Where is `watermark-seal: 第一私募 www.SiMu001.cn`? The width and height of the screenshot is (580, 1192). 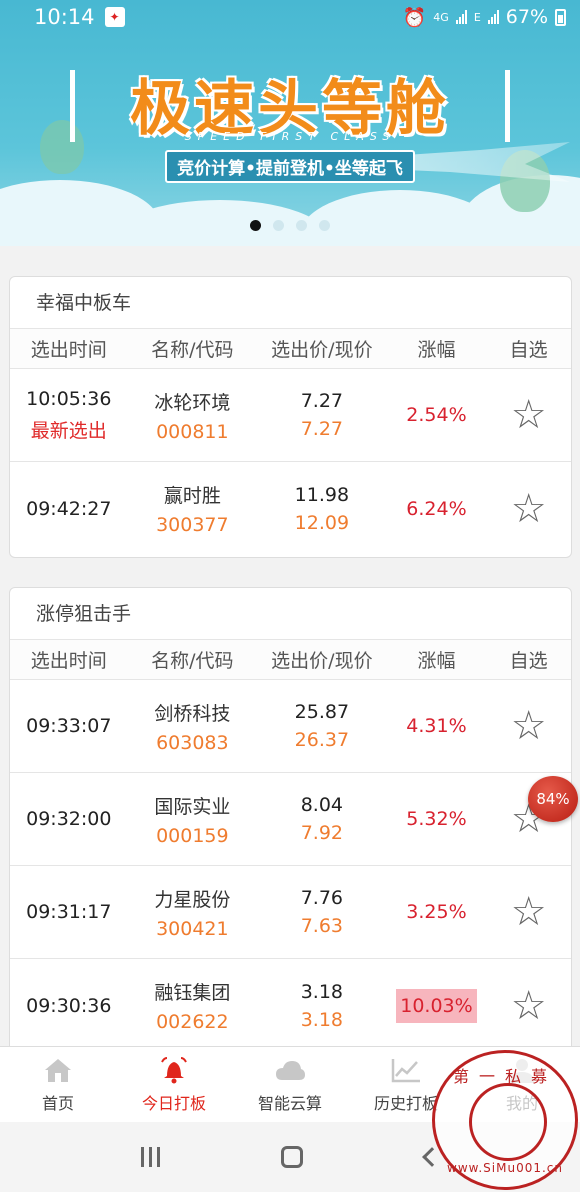 watermark-seal: 第一私募 www.SiMu001.cn is located at coordinates (505, 1120).